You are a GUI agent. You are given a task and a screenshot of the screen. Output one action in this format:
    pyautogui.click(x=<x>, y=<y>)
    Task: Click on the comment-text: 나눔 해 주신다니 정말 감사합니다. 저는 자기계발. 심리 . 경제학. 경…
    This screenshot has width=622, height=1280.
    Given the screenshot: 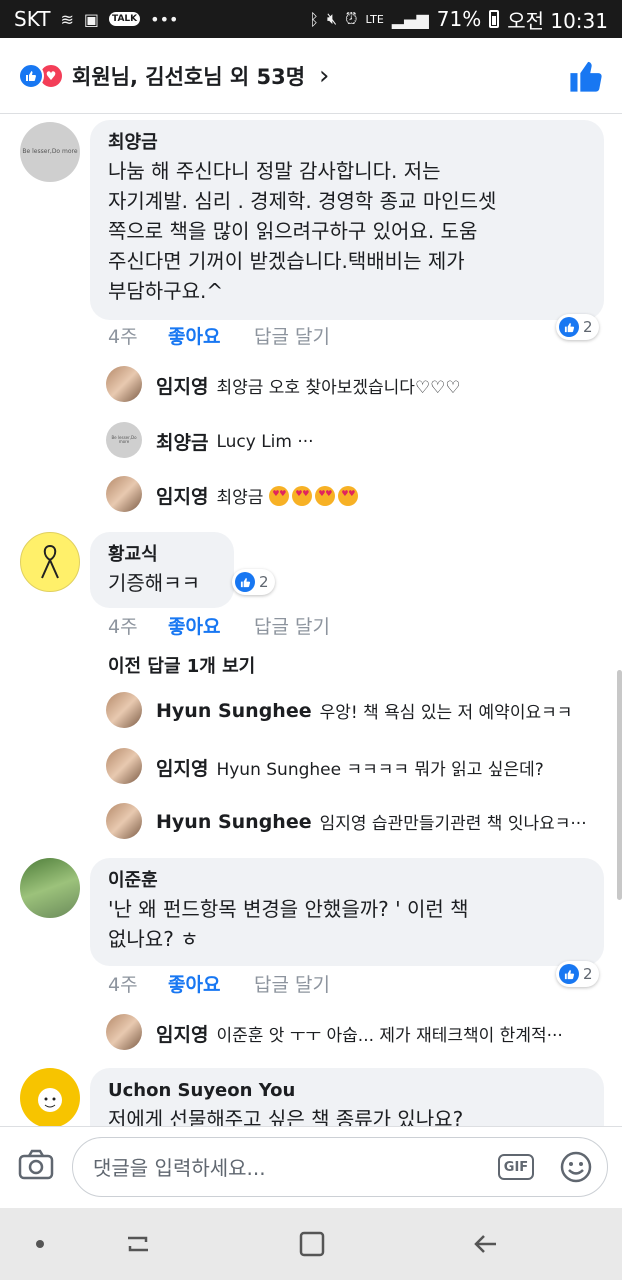 What is the action you would take?
    pyautogui.click(x=302, y=231)
    